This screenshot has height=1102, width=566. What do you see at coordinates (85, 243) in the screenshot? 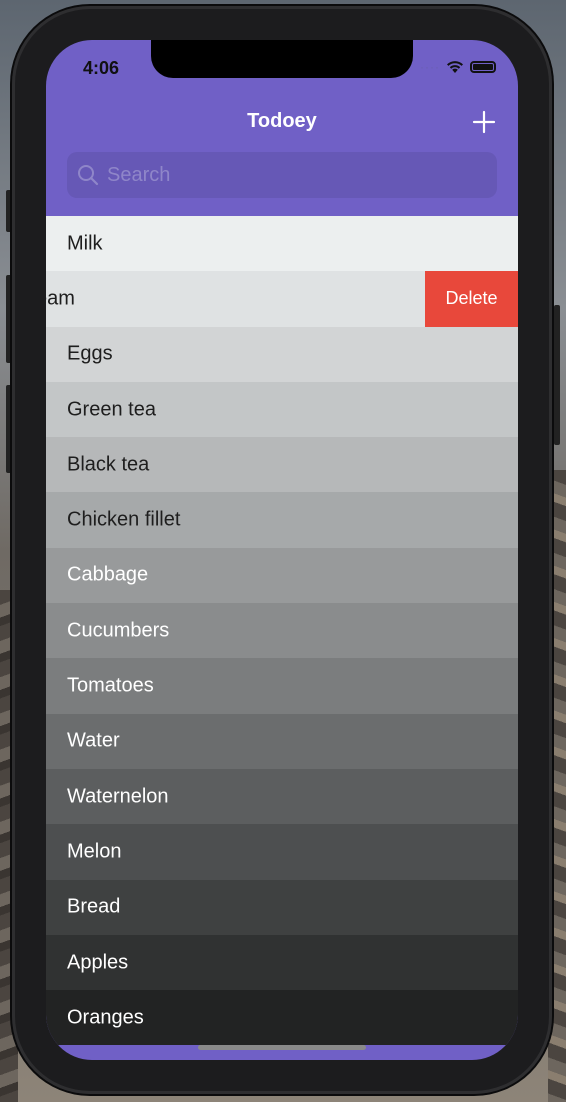
I see `list-item-label: Milk` at bounding box center [85, 243].